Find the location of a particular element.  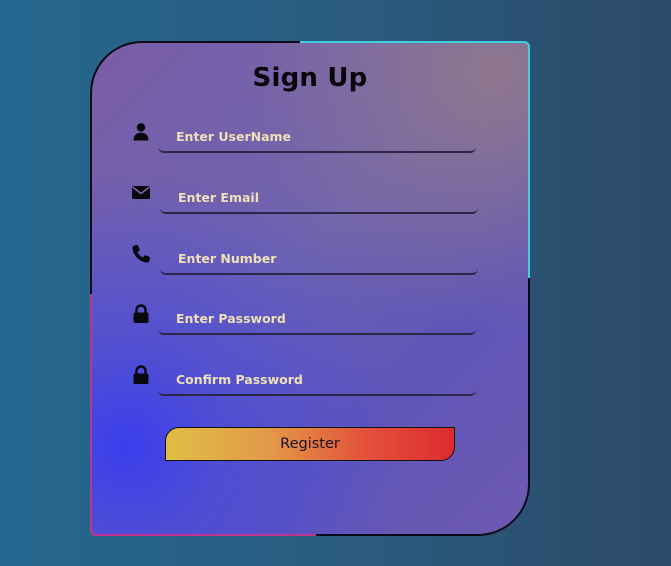

envelope-icon is located at coordinates (141, 193).